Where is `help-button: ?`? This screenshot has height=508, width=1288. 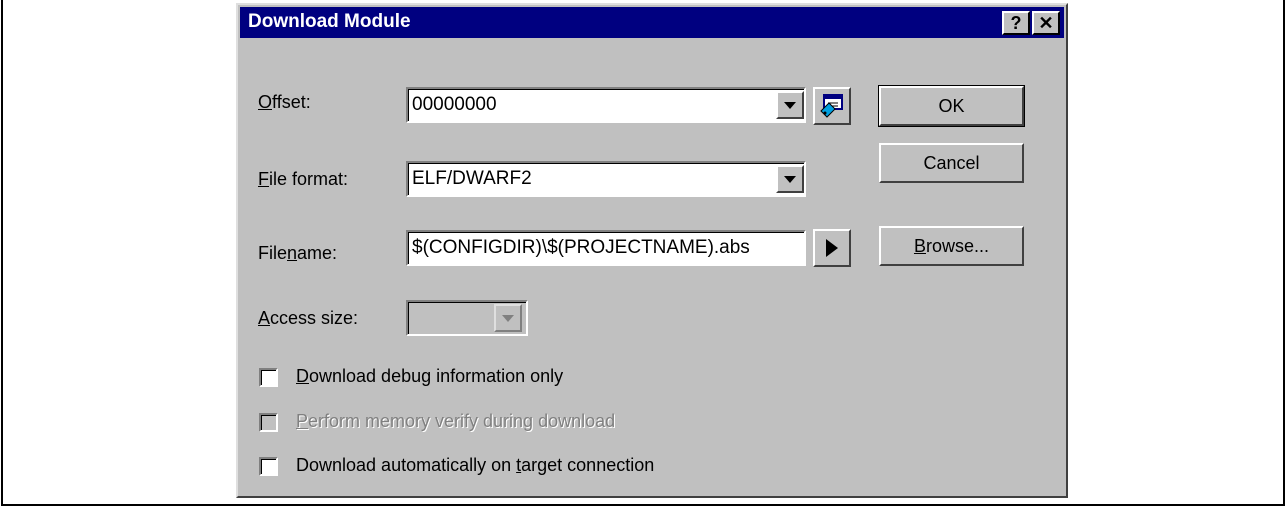
help-button: ? is located at coordinates (1016, 23).